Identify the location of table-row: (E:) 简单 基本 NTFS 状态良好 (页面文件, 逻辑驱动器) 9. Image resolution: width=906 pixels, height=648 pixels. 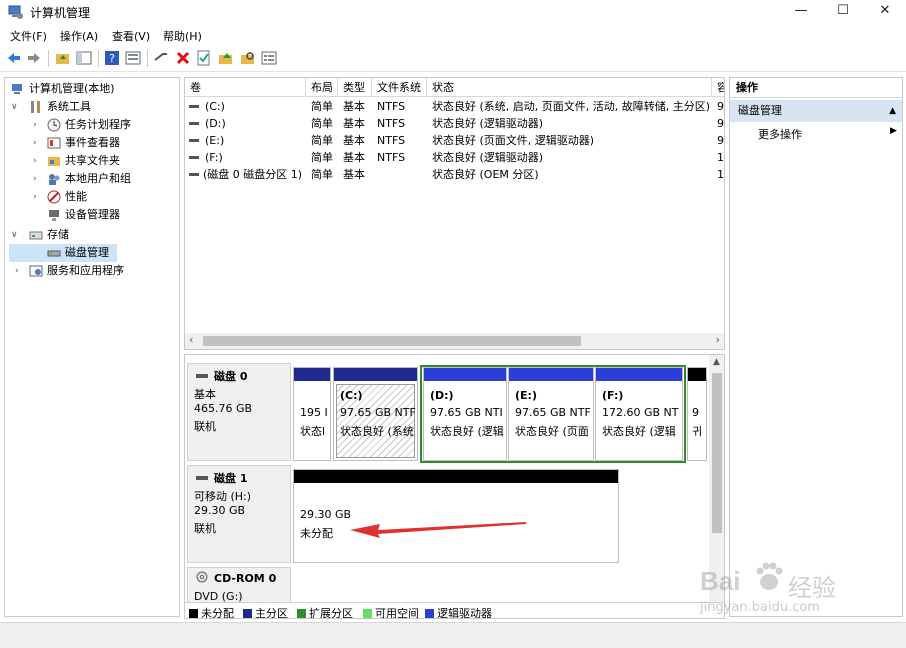
(454, 140).